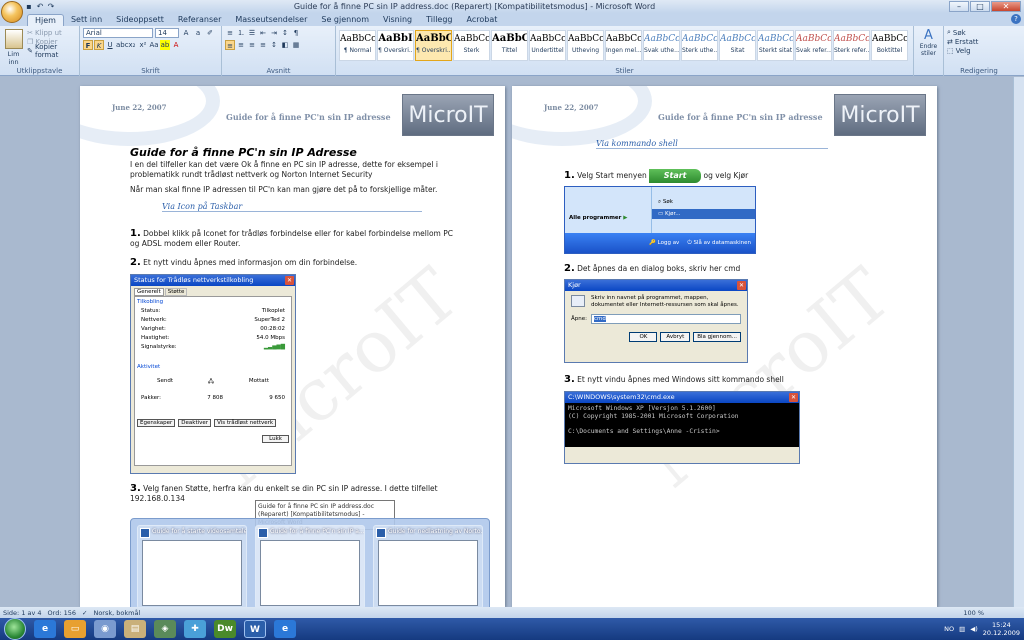 This screenshot has height=640, width=1024. What do you see at coordinates (737, 45) in the screenshot?
I see `style-item: AaBbCcI Sitat` at bounding box center [737, 45].